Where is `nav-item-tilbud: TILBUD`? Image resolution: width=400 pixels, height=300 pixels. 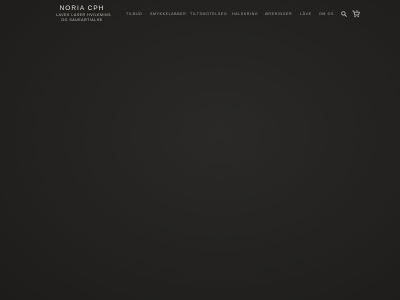 nav-item-tilbud: TILBUD is located at coordinates (138, 14).